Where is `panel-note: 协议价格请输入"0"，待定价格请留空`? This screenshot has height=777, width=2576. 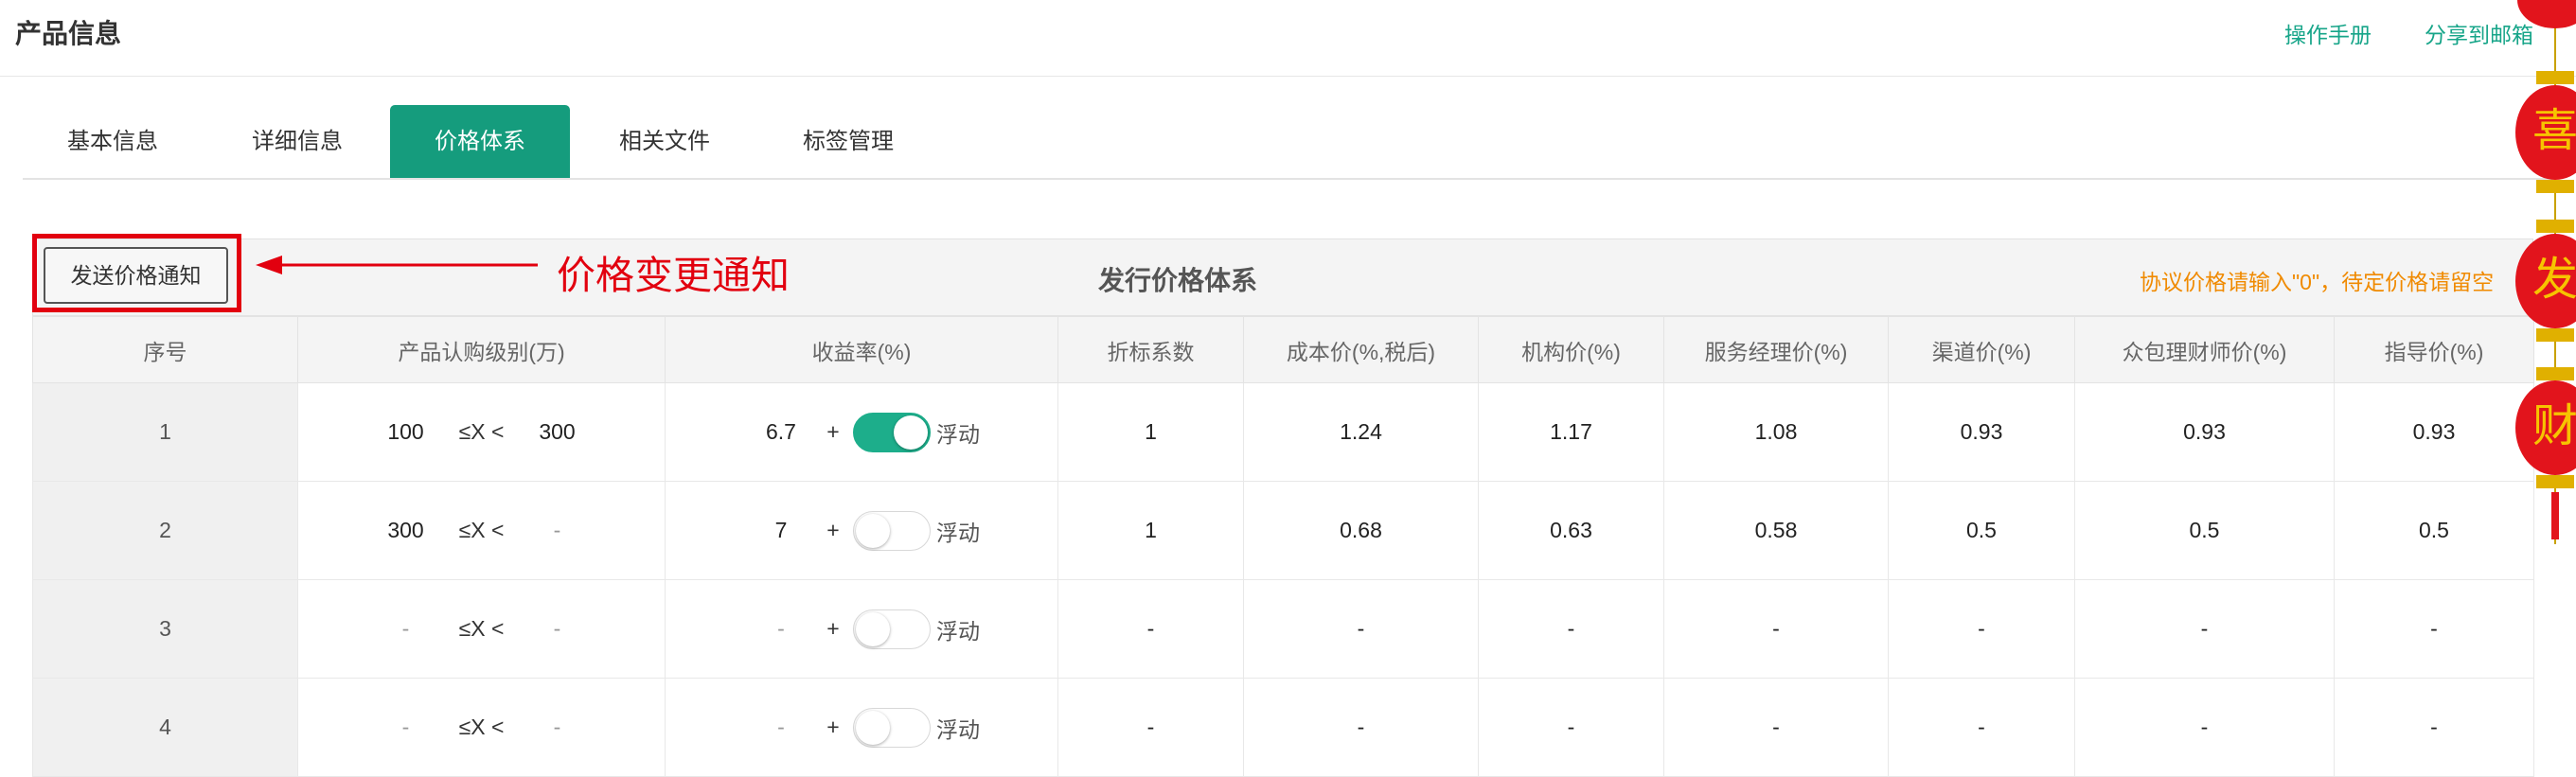
panel-note: 协议价格请输入"0"，待定价格请留空 is located at coordinates (2318, 282).